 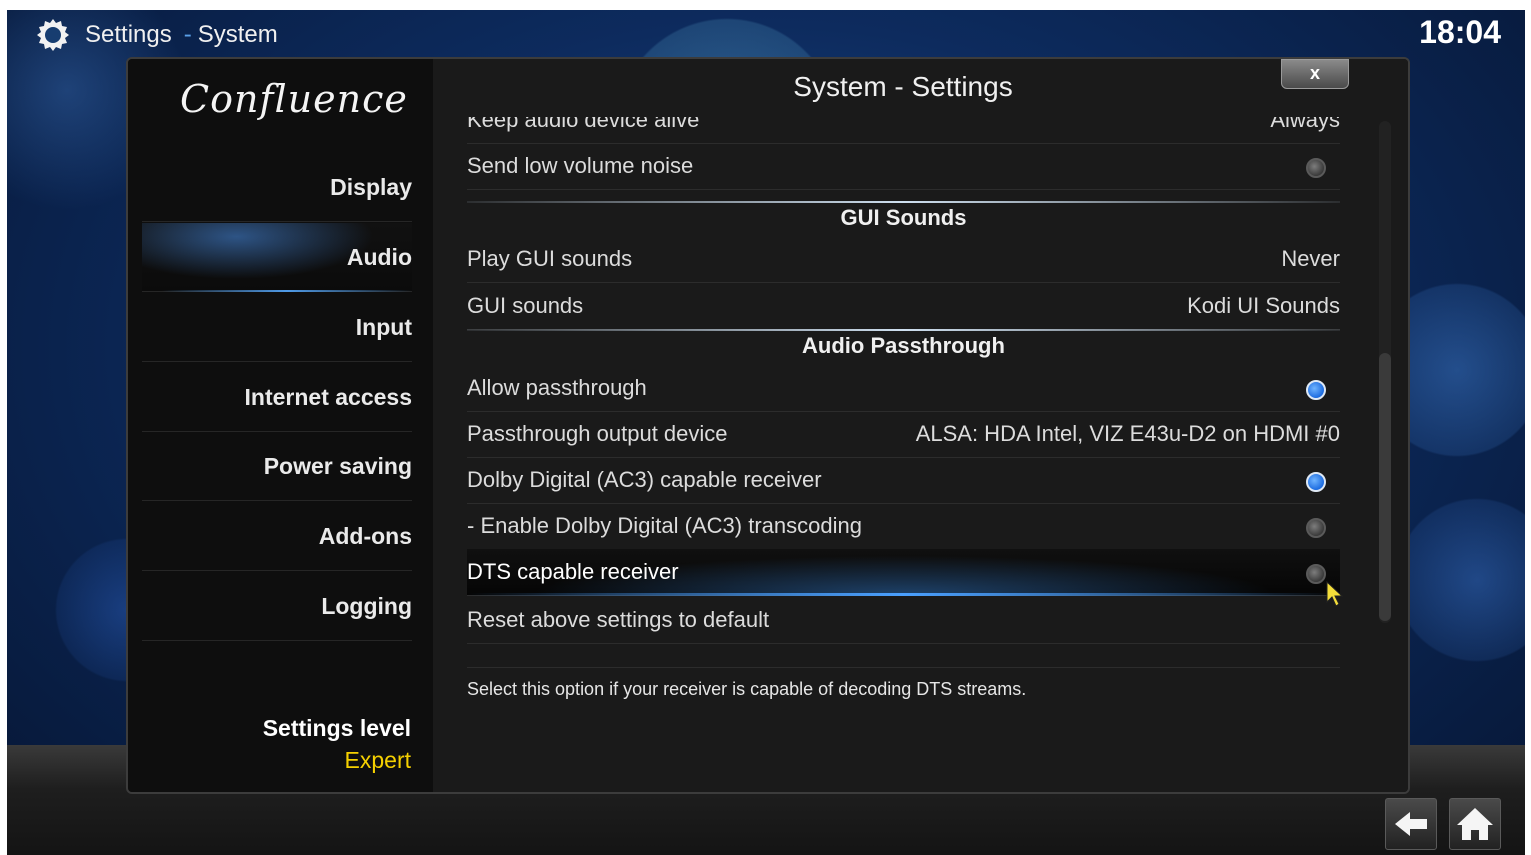 I want to click on setting-dts-capable-receiver: DTS capable receiver, so click(x=903, y=572).